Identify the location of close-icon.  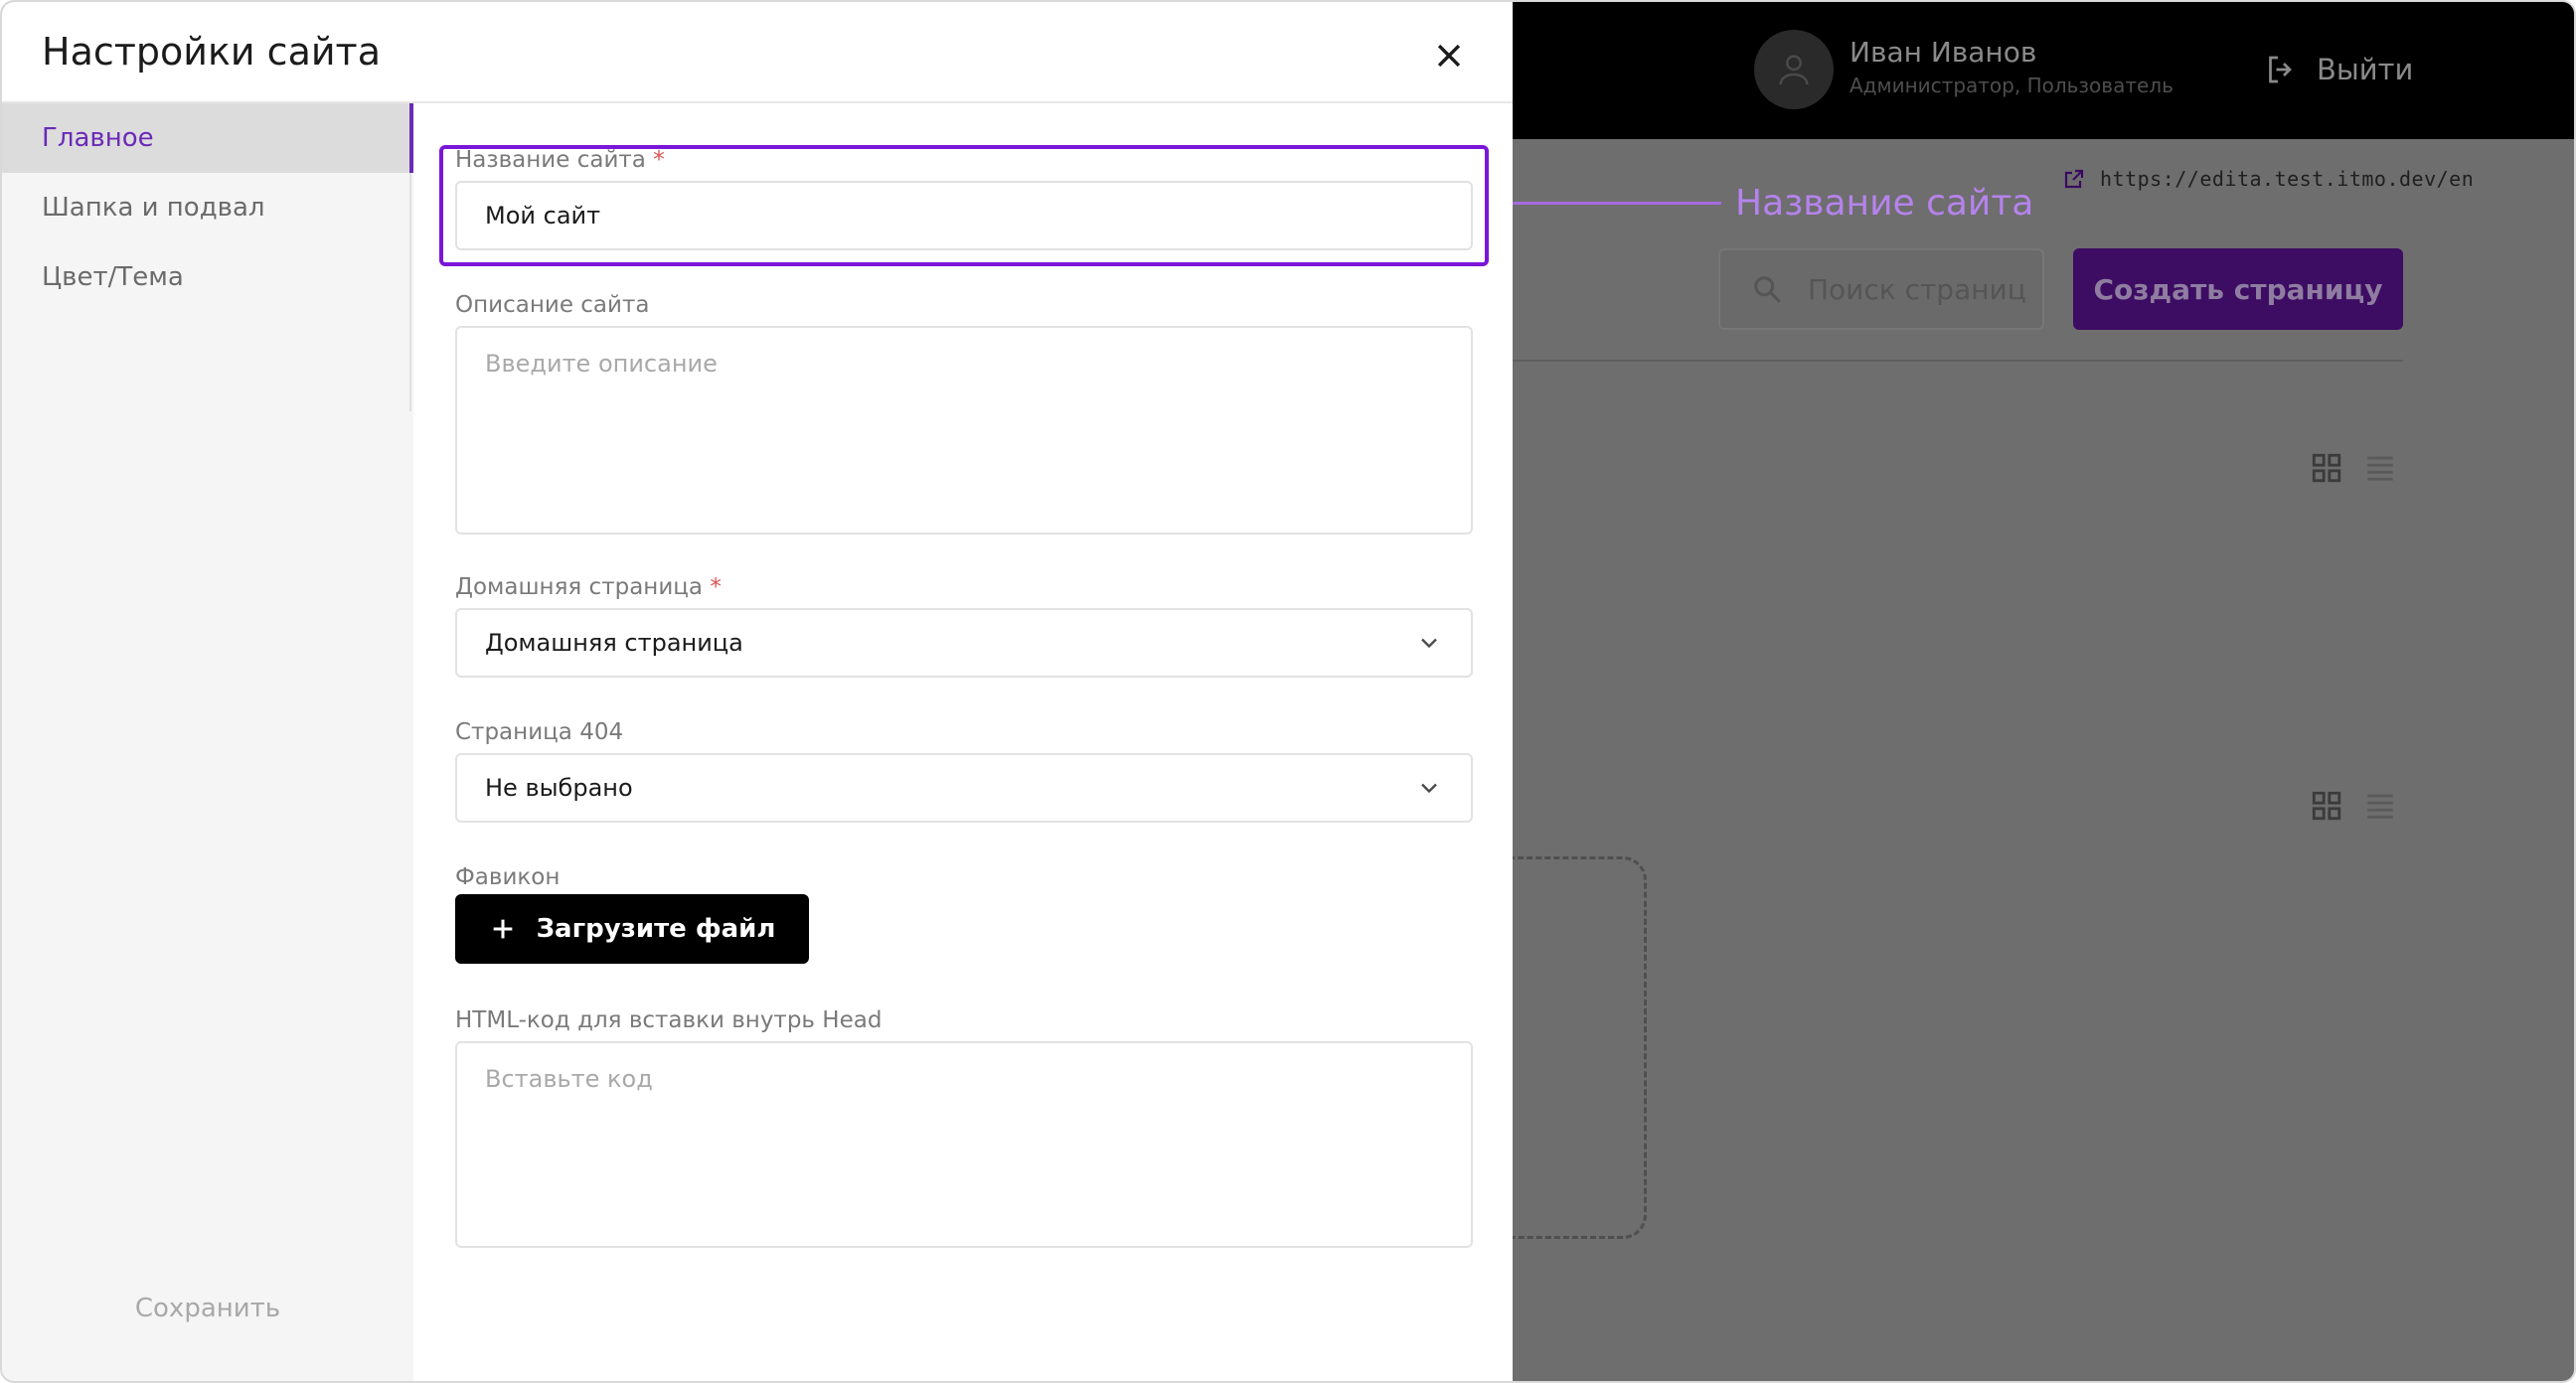
(1449, 56).